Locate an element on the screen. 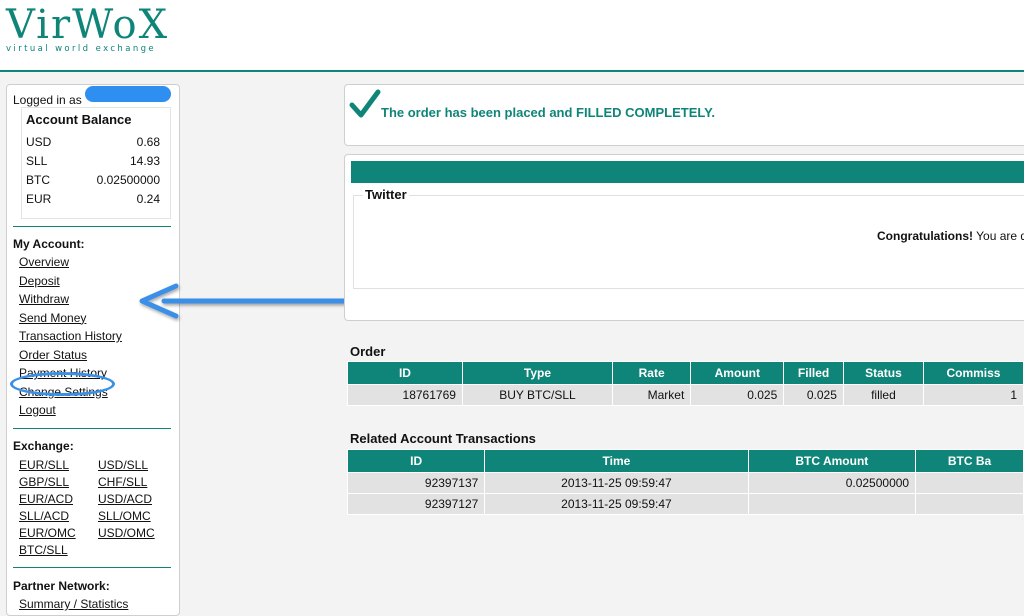 This screenshot has width=1024, height=616. balance-currency: EUR is located at coordinates (39, 199).